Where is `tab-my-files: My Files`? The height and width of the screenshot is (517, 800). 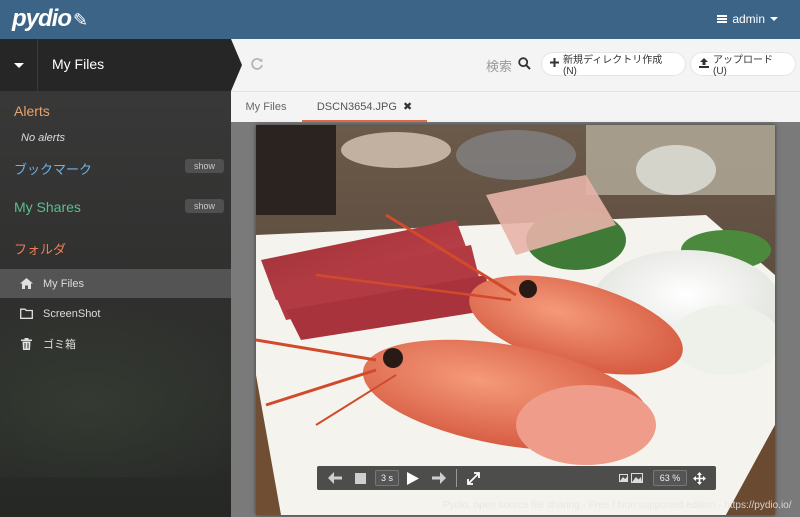
tab-my-files: My Files is located at coordinates (266, 107).